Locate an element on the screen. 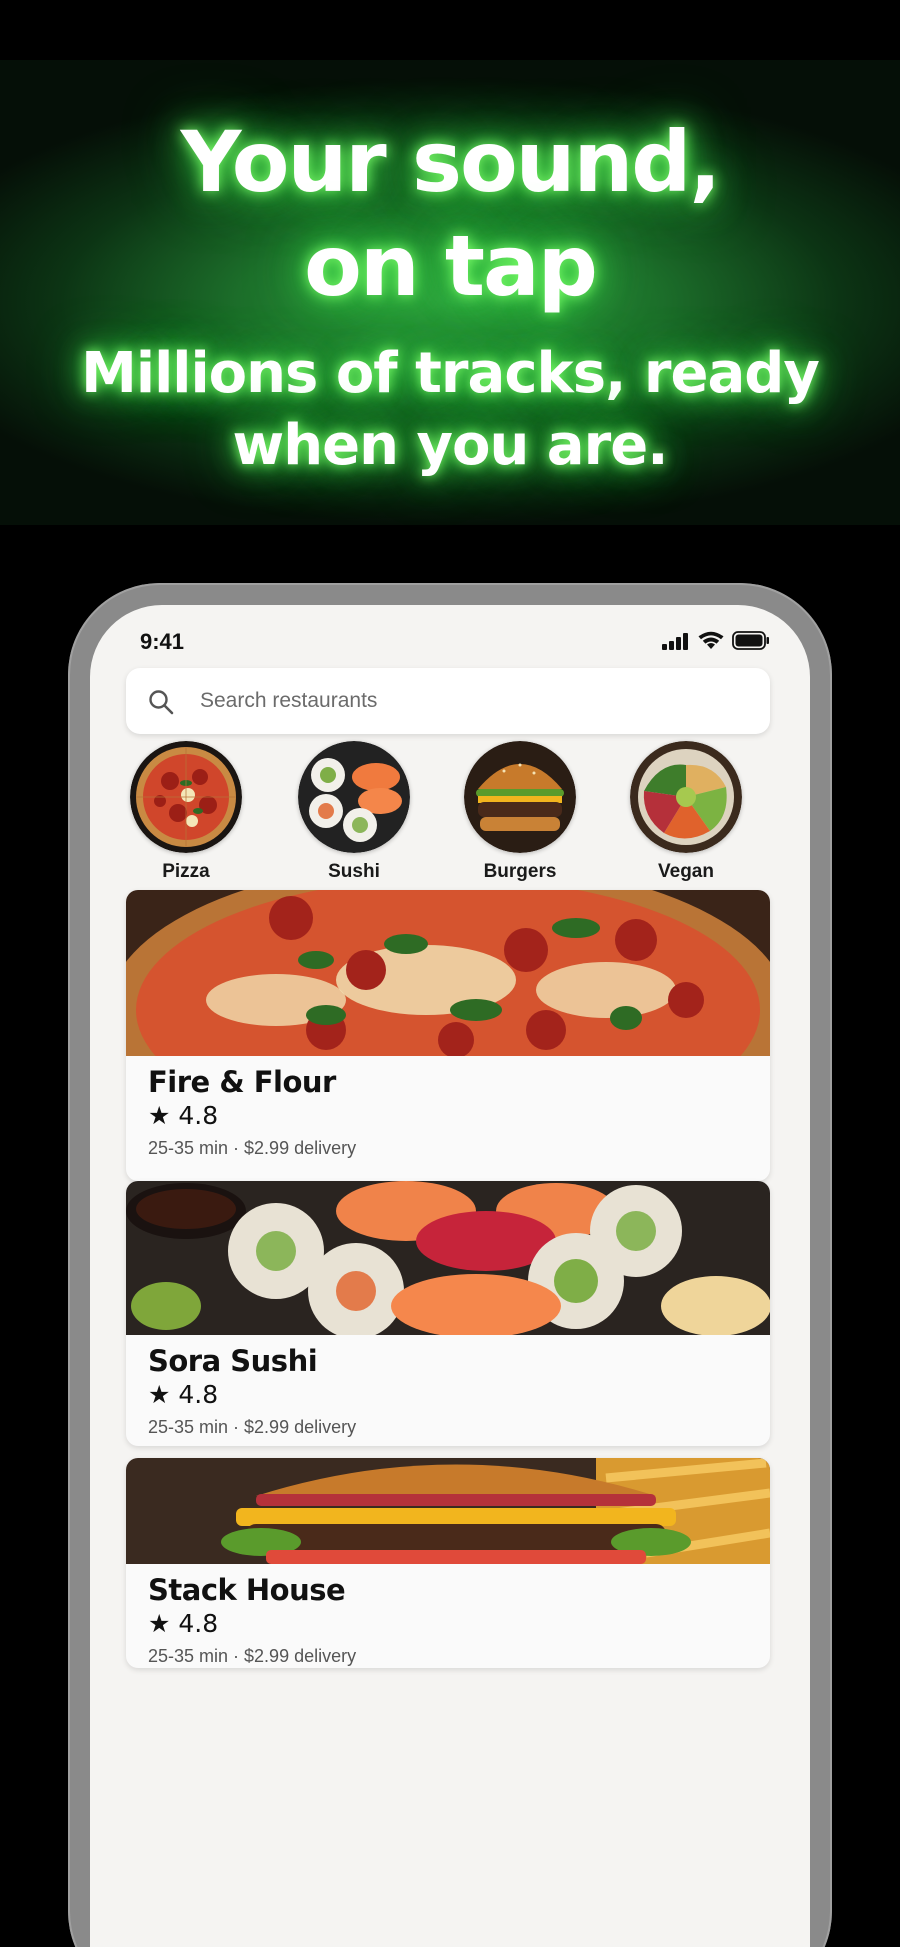 Image resolution: width=900 pixels, height=1947 pixels. burger-image is located at coordinates (520, 797).